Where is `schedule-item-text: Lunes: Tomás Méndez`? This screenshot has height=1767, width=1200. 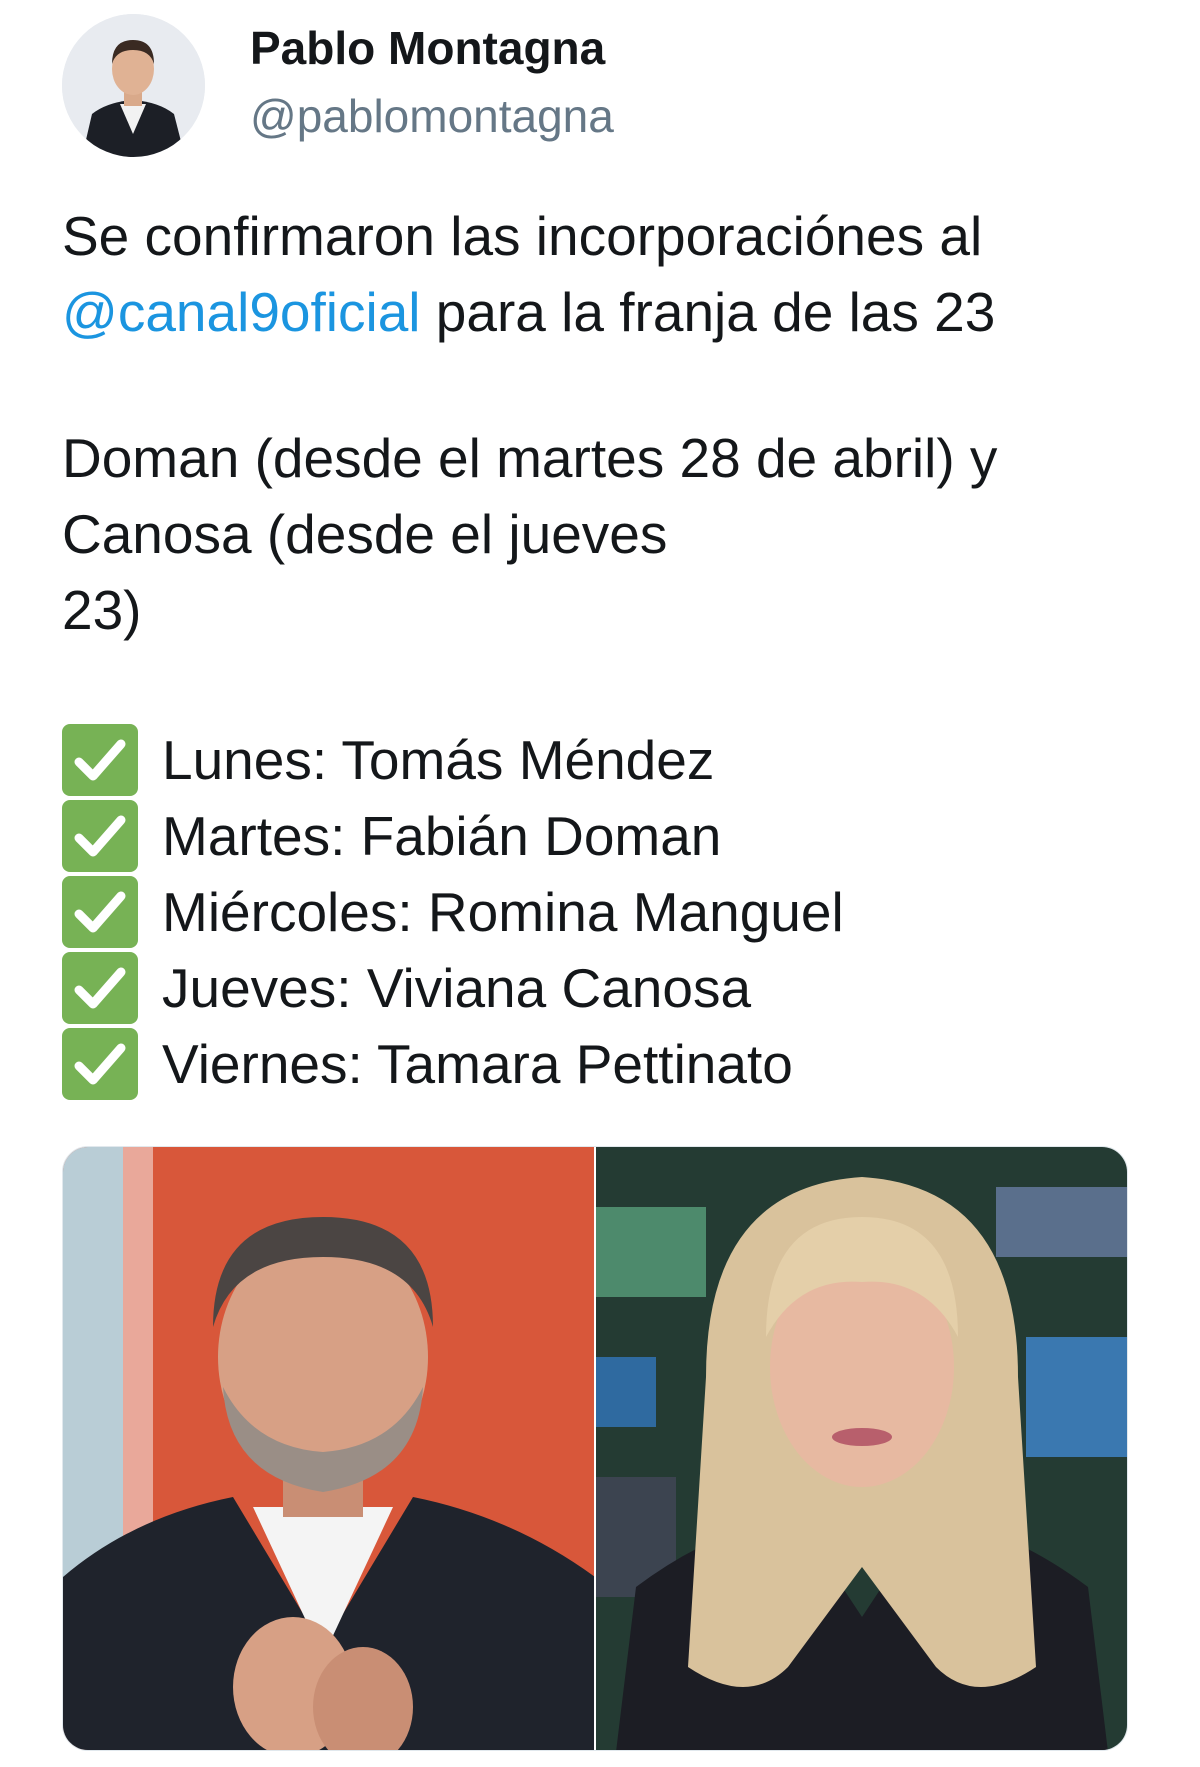 schedule-item-text: Lunes: Tomás Méndez is located at coordinates (438, 760).